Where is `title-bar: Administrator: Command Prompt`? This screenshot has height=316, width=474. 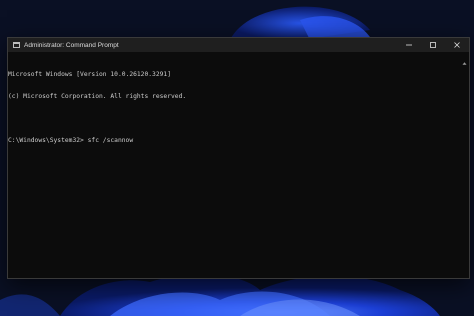
title-bar: Administrator: Command Prompt is located at coordinates (238, 45).